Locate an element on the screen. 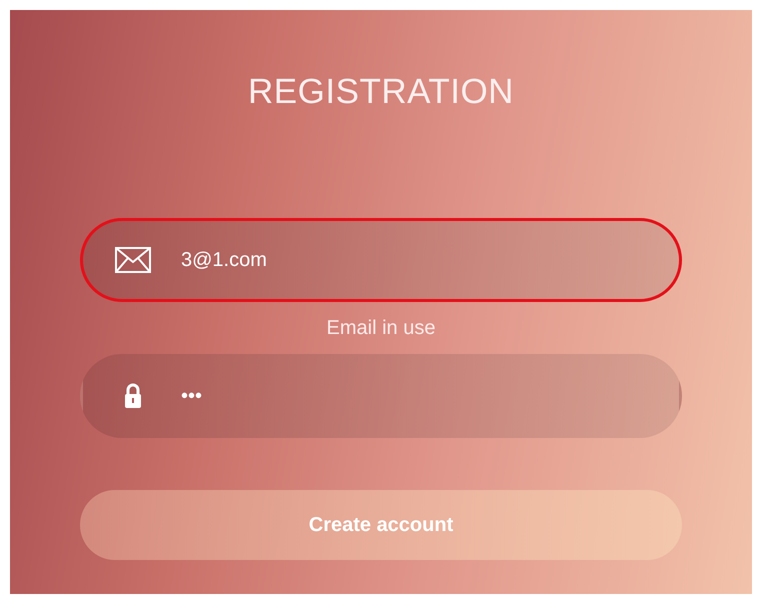 This screenshot has height=604, width=762. field-value: 3@1.com is located at coordinates (224, 260).